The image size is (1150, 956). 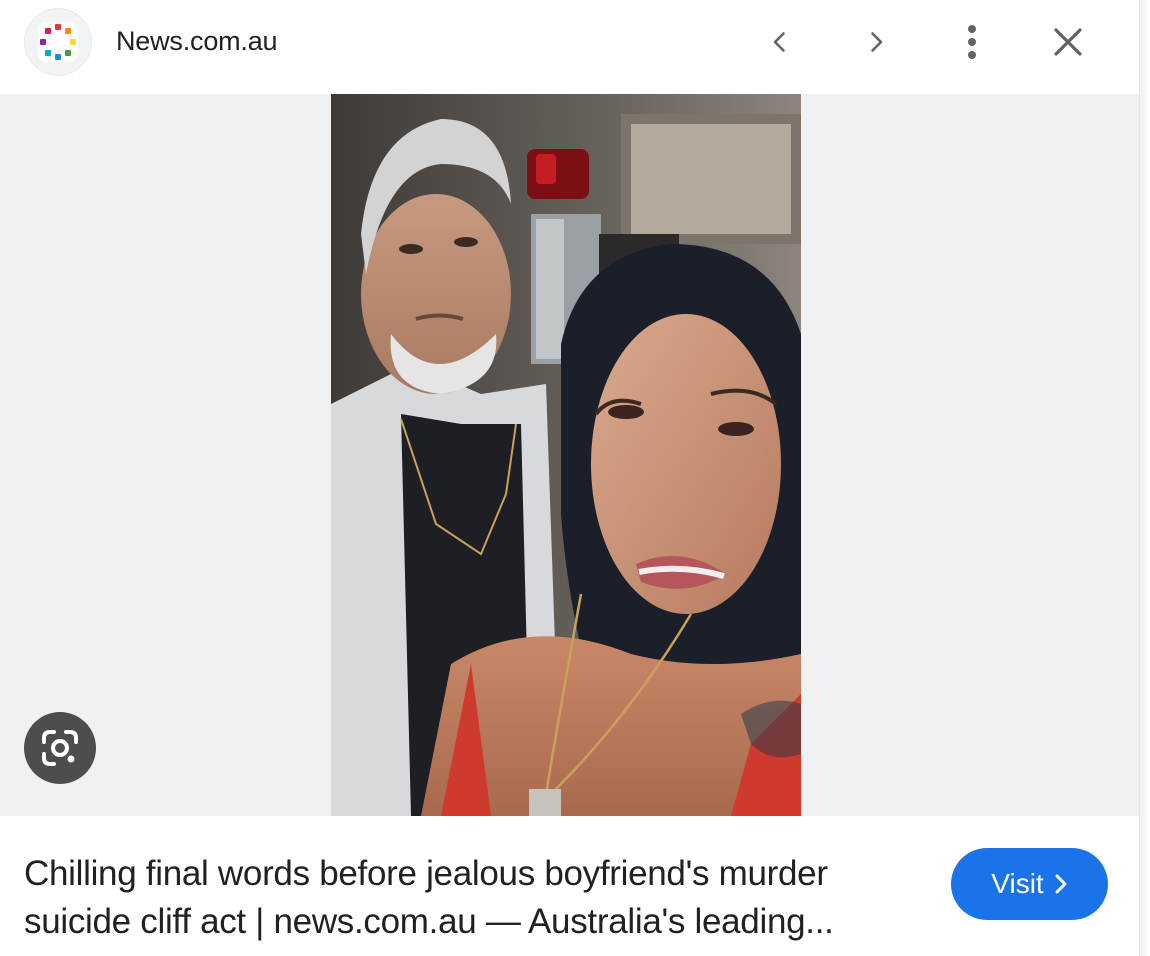 I want to click on google-lens-button, so click(x=60, y=748).